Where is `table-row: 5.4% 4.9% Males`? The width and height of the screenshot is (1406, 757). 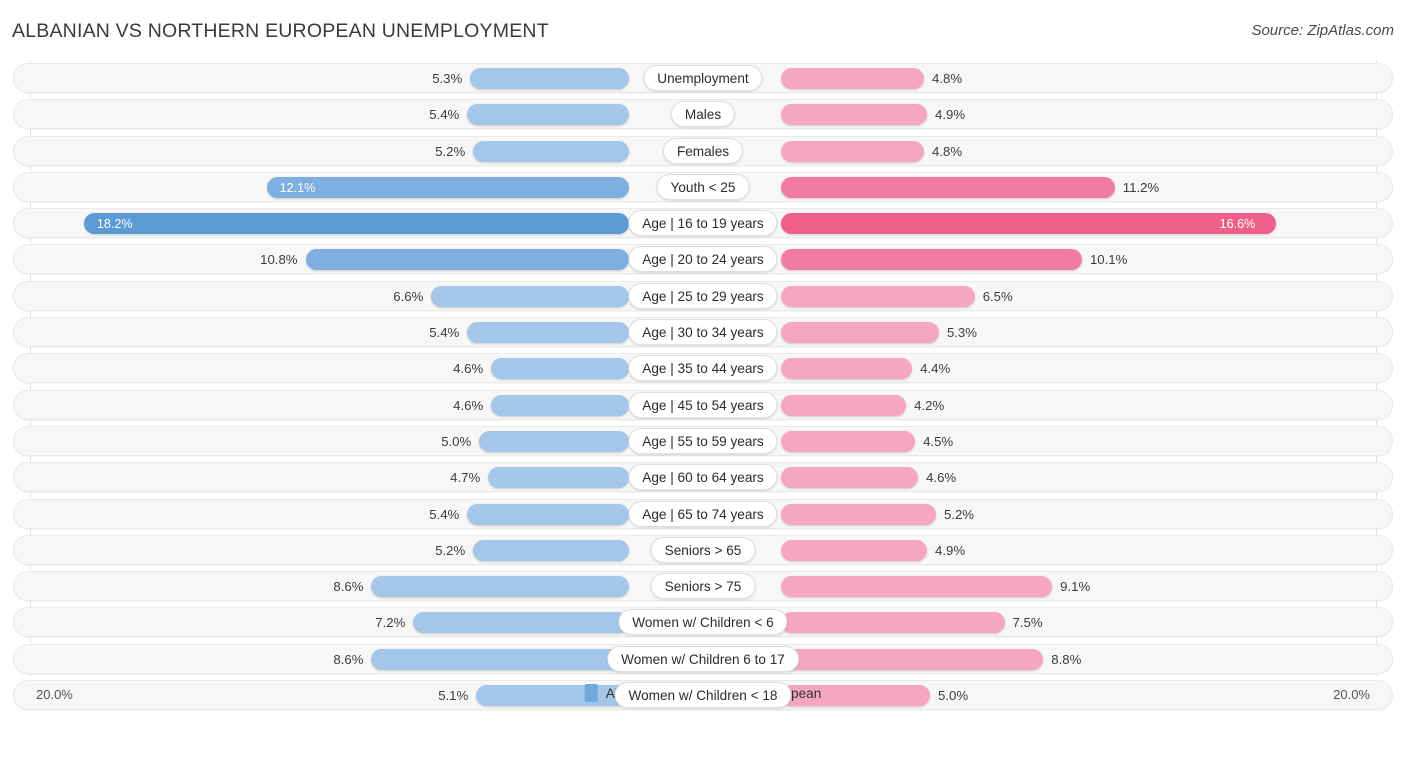
table-row: 5.4% 4.9% Males is located at coordinates (703, 114).